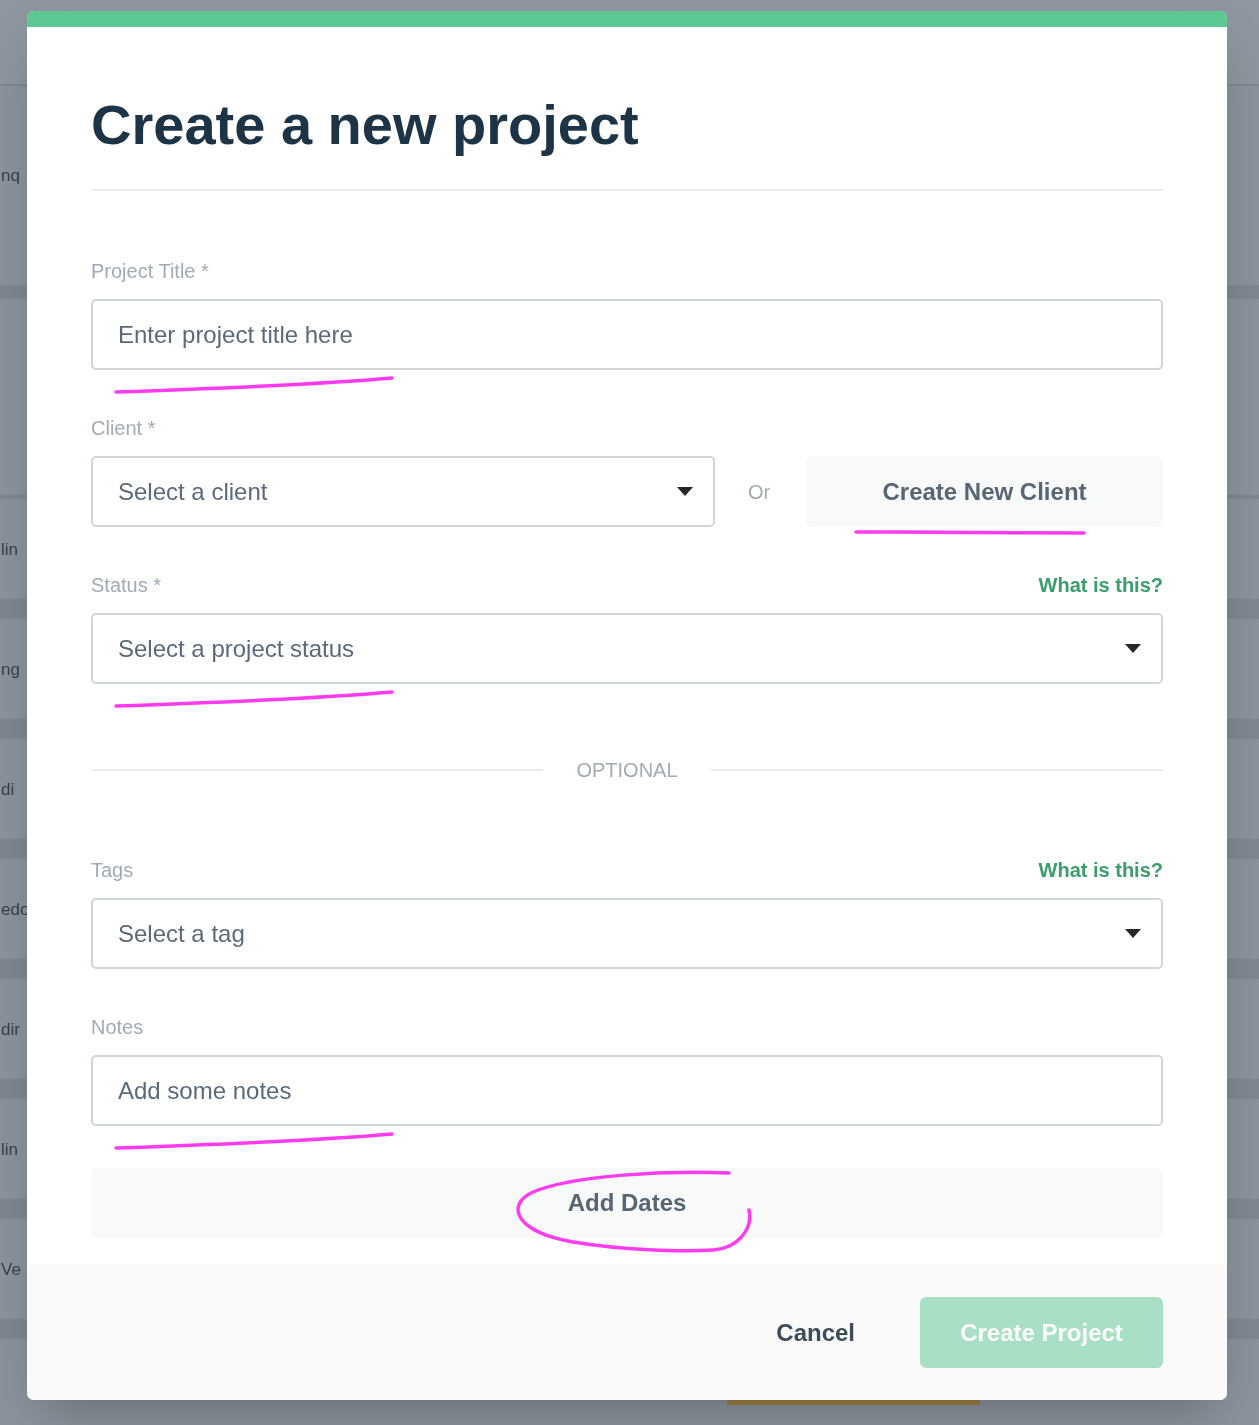 This screenshot has height=1425, width=1259. Describe the element at coordinates (10, 175) in the screenshot. I see `background-text: nq` at that location.